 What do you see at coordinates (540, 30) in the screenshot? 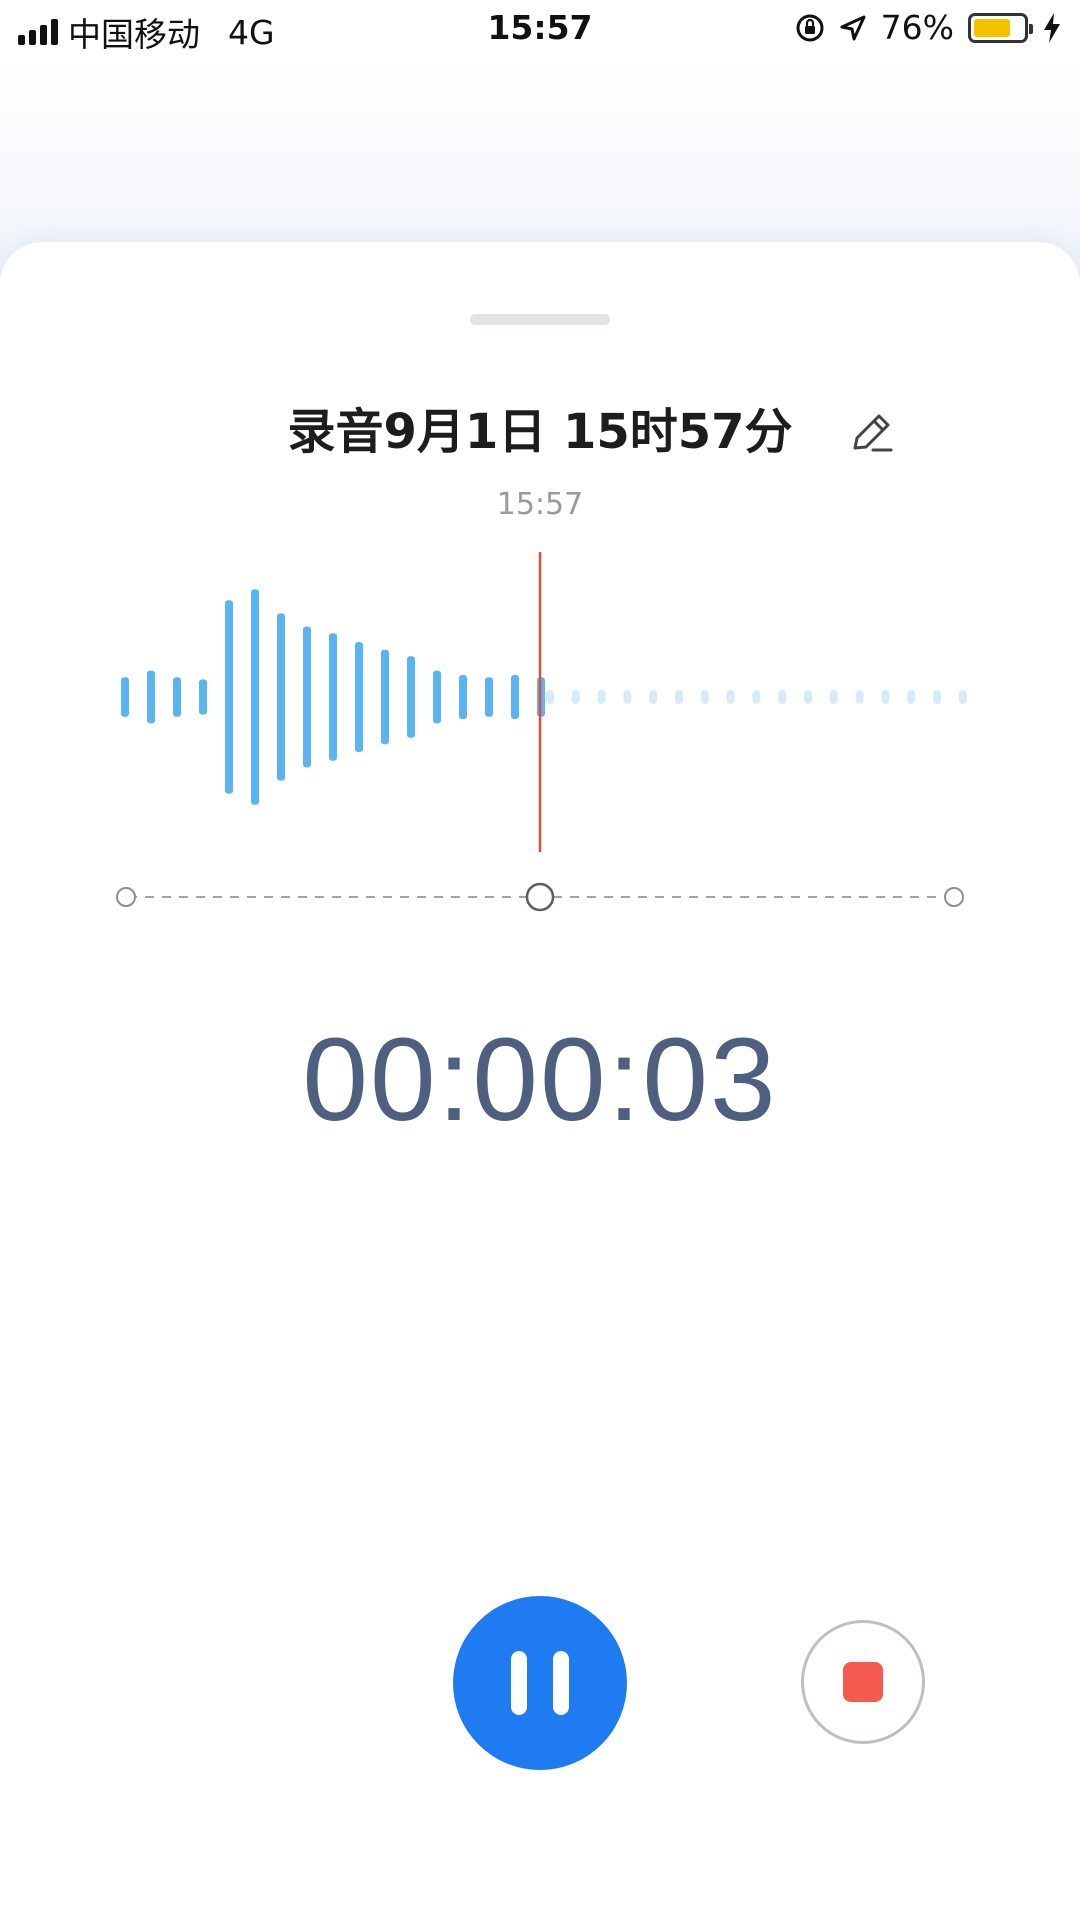
I see `status-bar: 中国移动 4G 15:57 76%` at bounding box center [540, 30].